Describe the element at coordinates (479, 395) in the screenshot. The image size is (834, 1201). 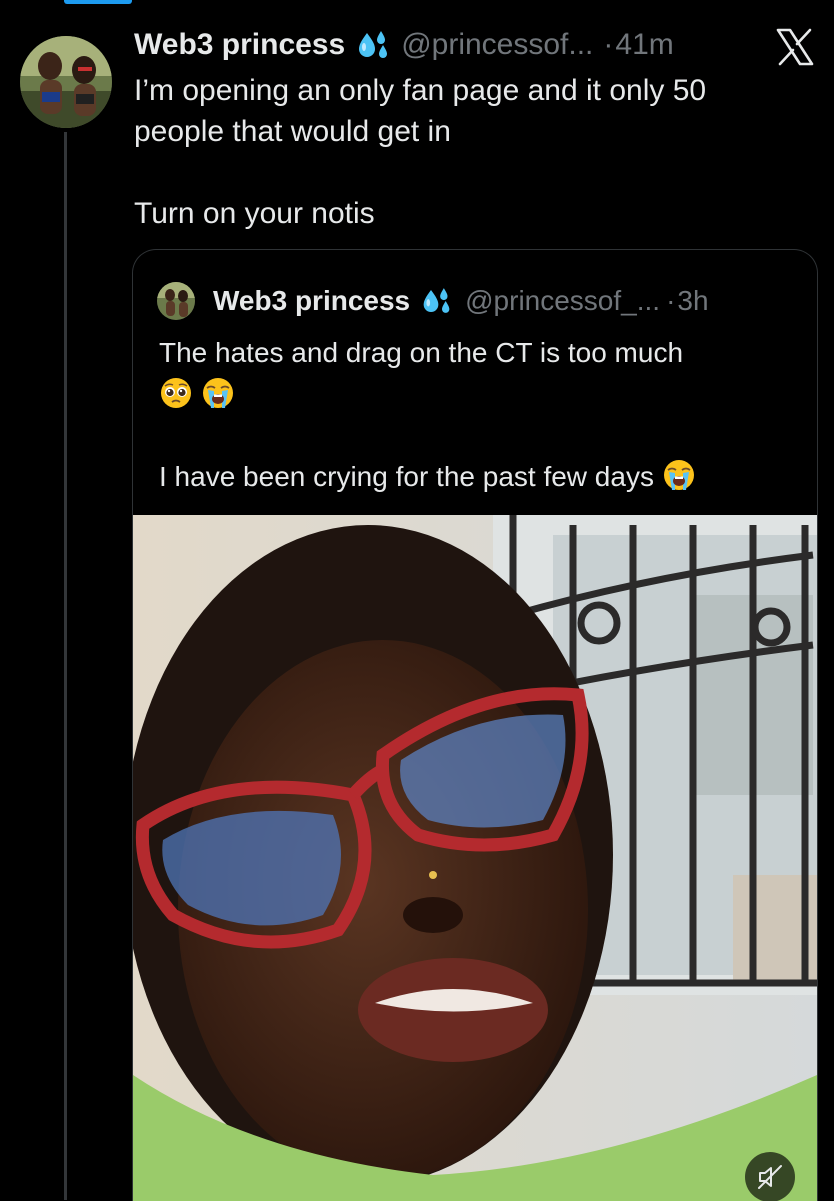
I see `quoted-emoji-line` at that location.